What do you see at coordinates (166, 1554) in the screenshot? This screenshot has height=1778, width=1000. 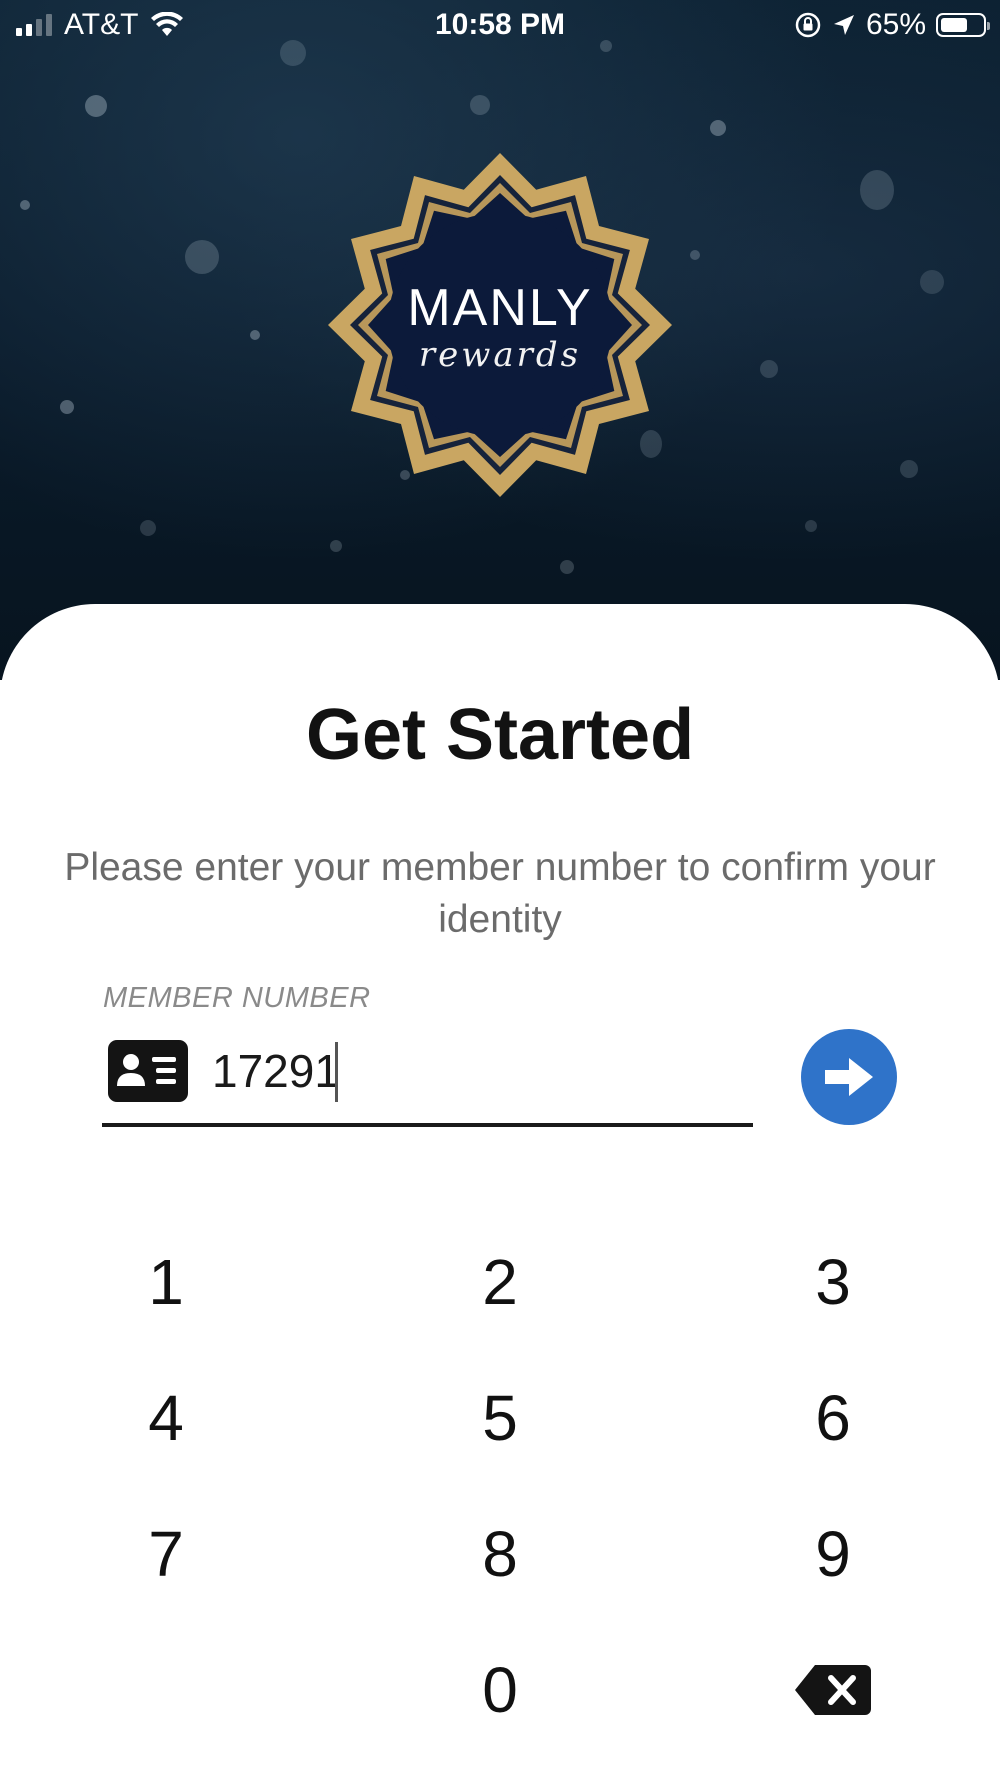 I see `key-7: 7` at bounding box center [166, 1554].